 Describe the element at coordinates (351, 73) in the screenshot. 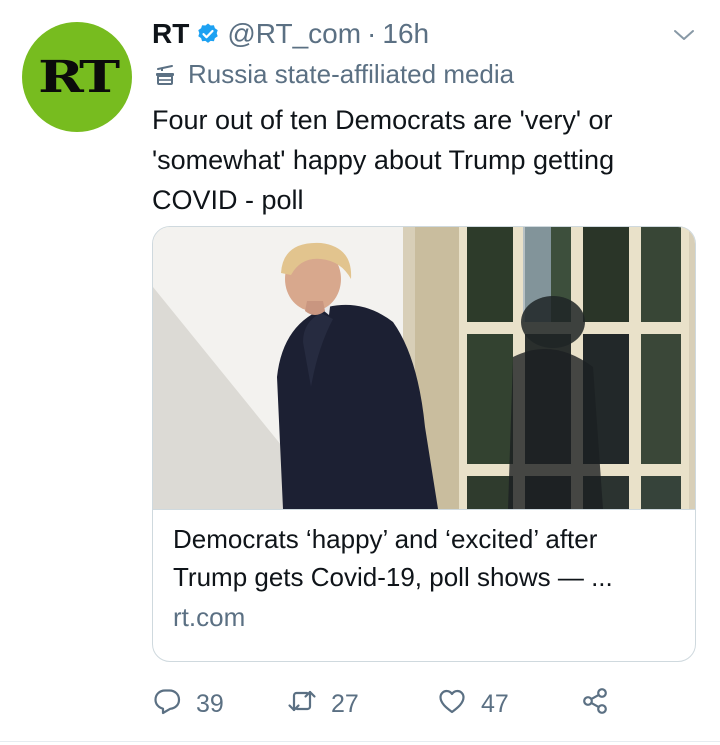

I see `state-media-label-text: Russia state-affiliated media` at that location.